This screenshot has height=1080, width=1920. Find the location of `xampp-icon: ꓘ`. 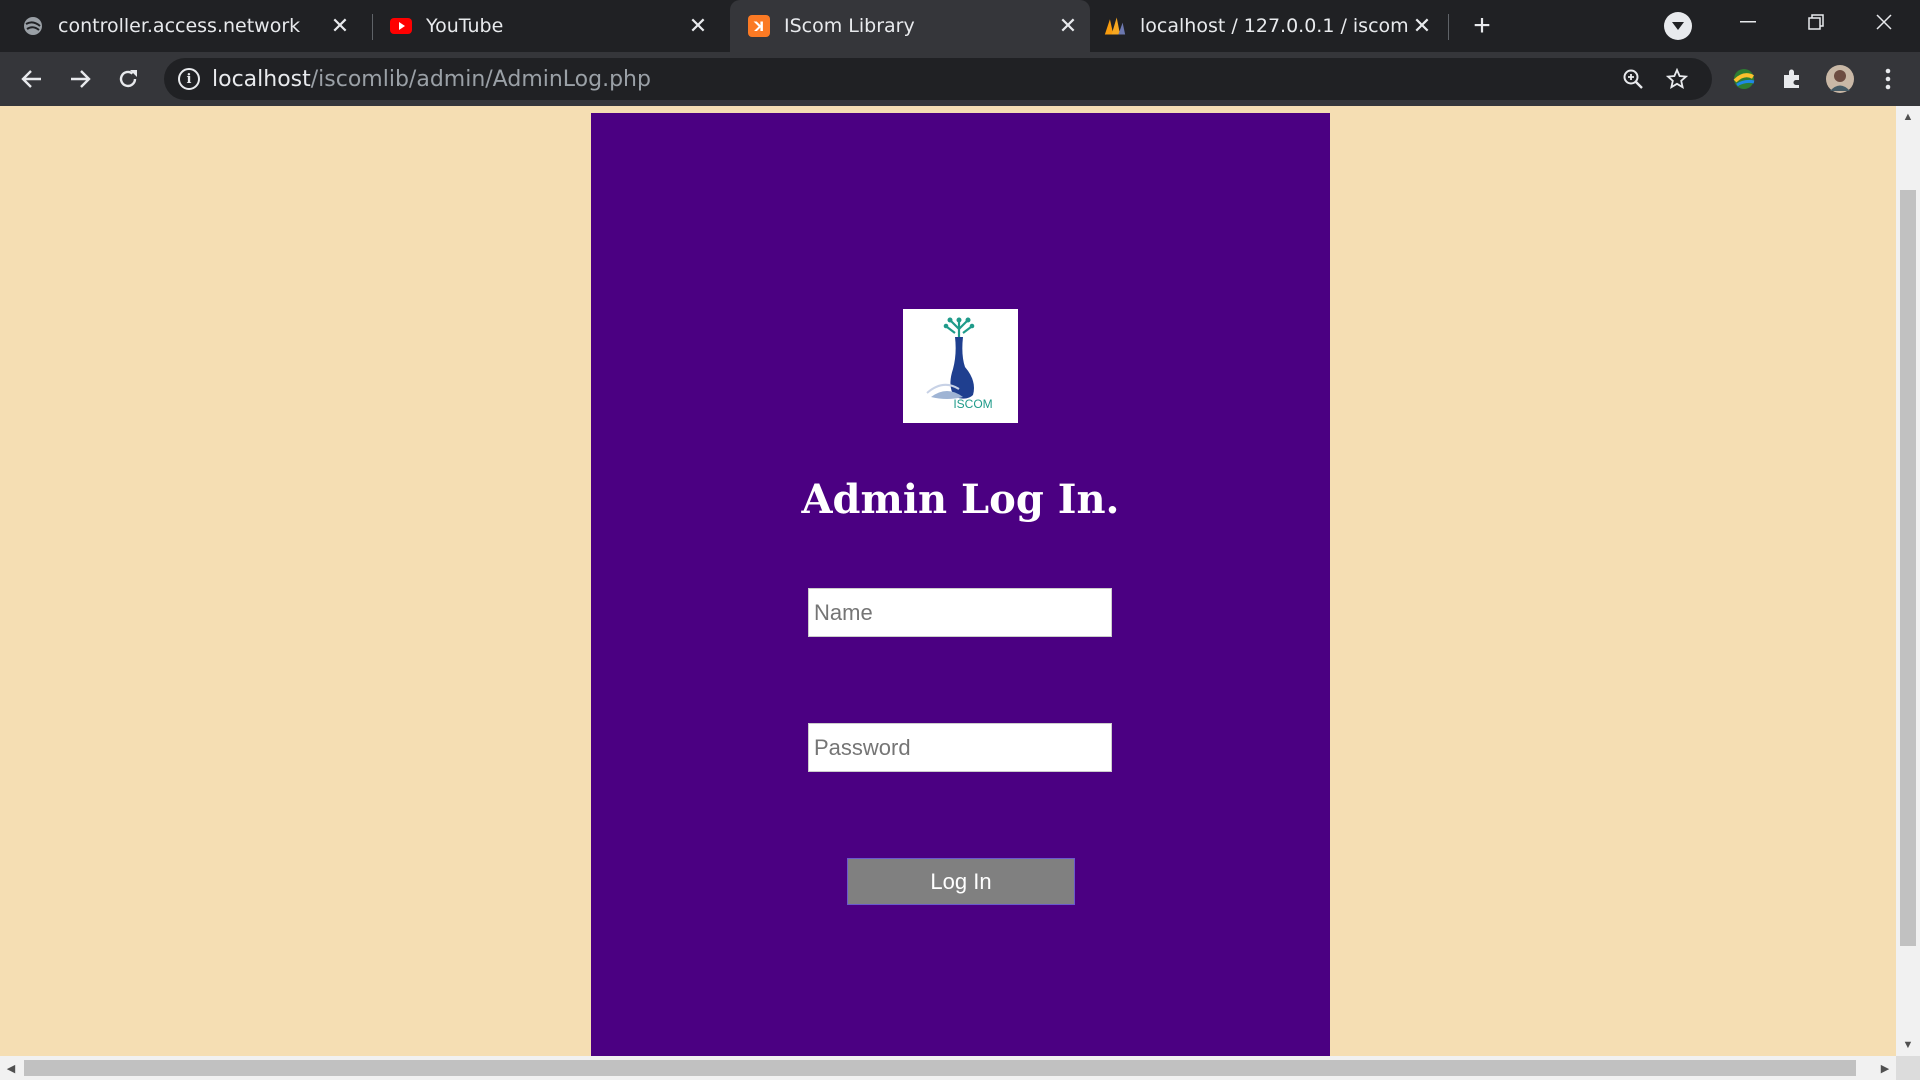

xampp-icon: ꓘ is located at coordinates (759, 26).